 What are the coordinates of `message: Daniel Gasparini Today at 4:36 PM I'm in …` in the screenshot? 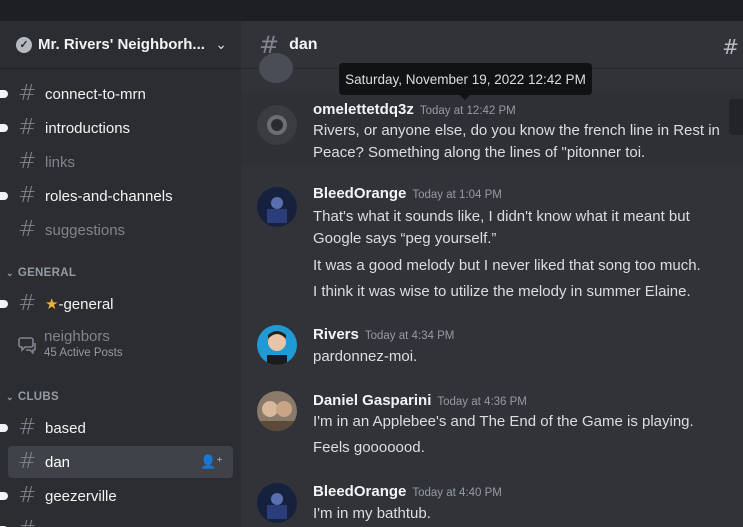 It's located at (492, 425).